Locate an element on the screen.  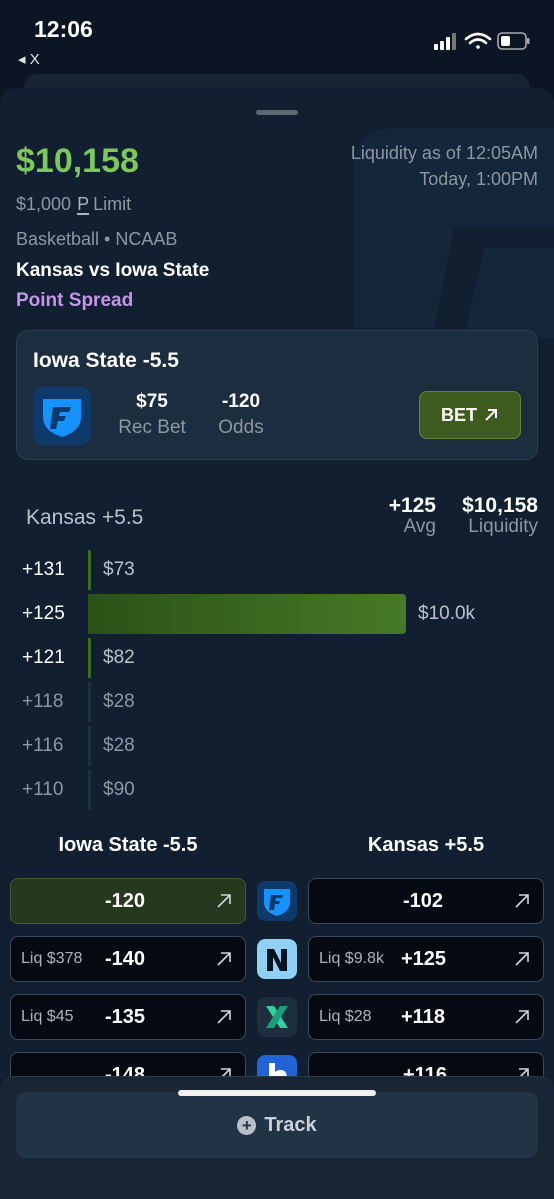
orderbook-liquidity: $10,158 Liquidity is located at coordinates (500, 516).